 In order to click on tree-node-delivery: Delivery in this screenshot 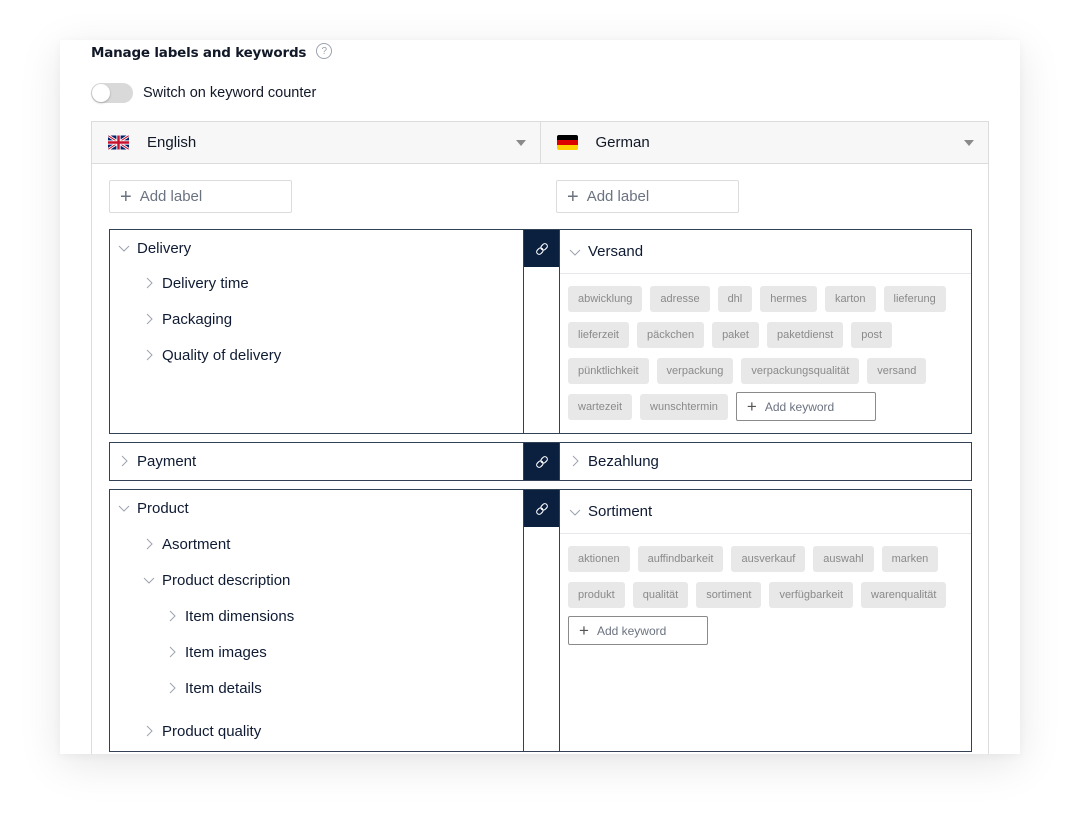, I will do `click(154, 248)`.